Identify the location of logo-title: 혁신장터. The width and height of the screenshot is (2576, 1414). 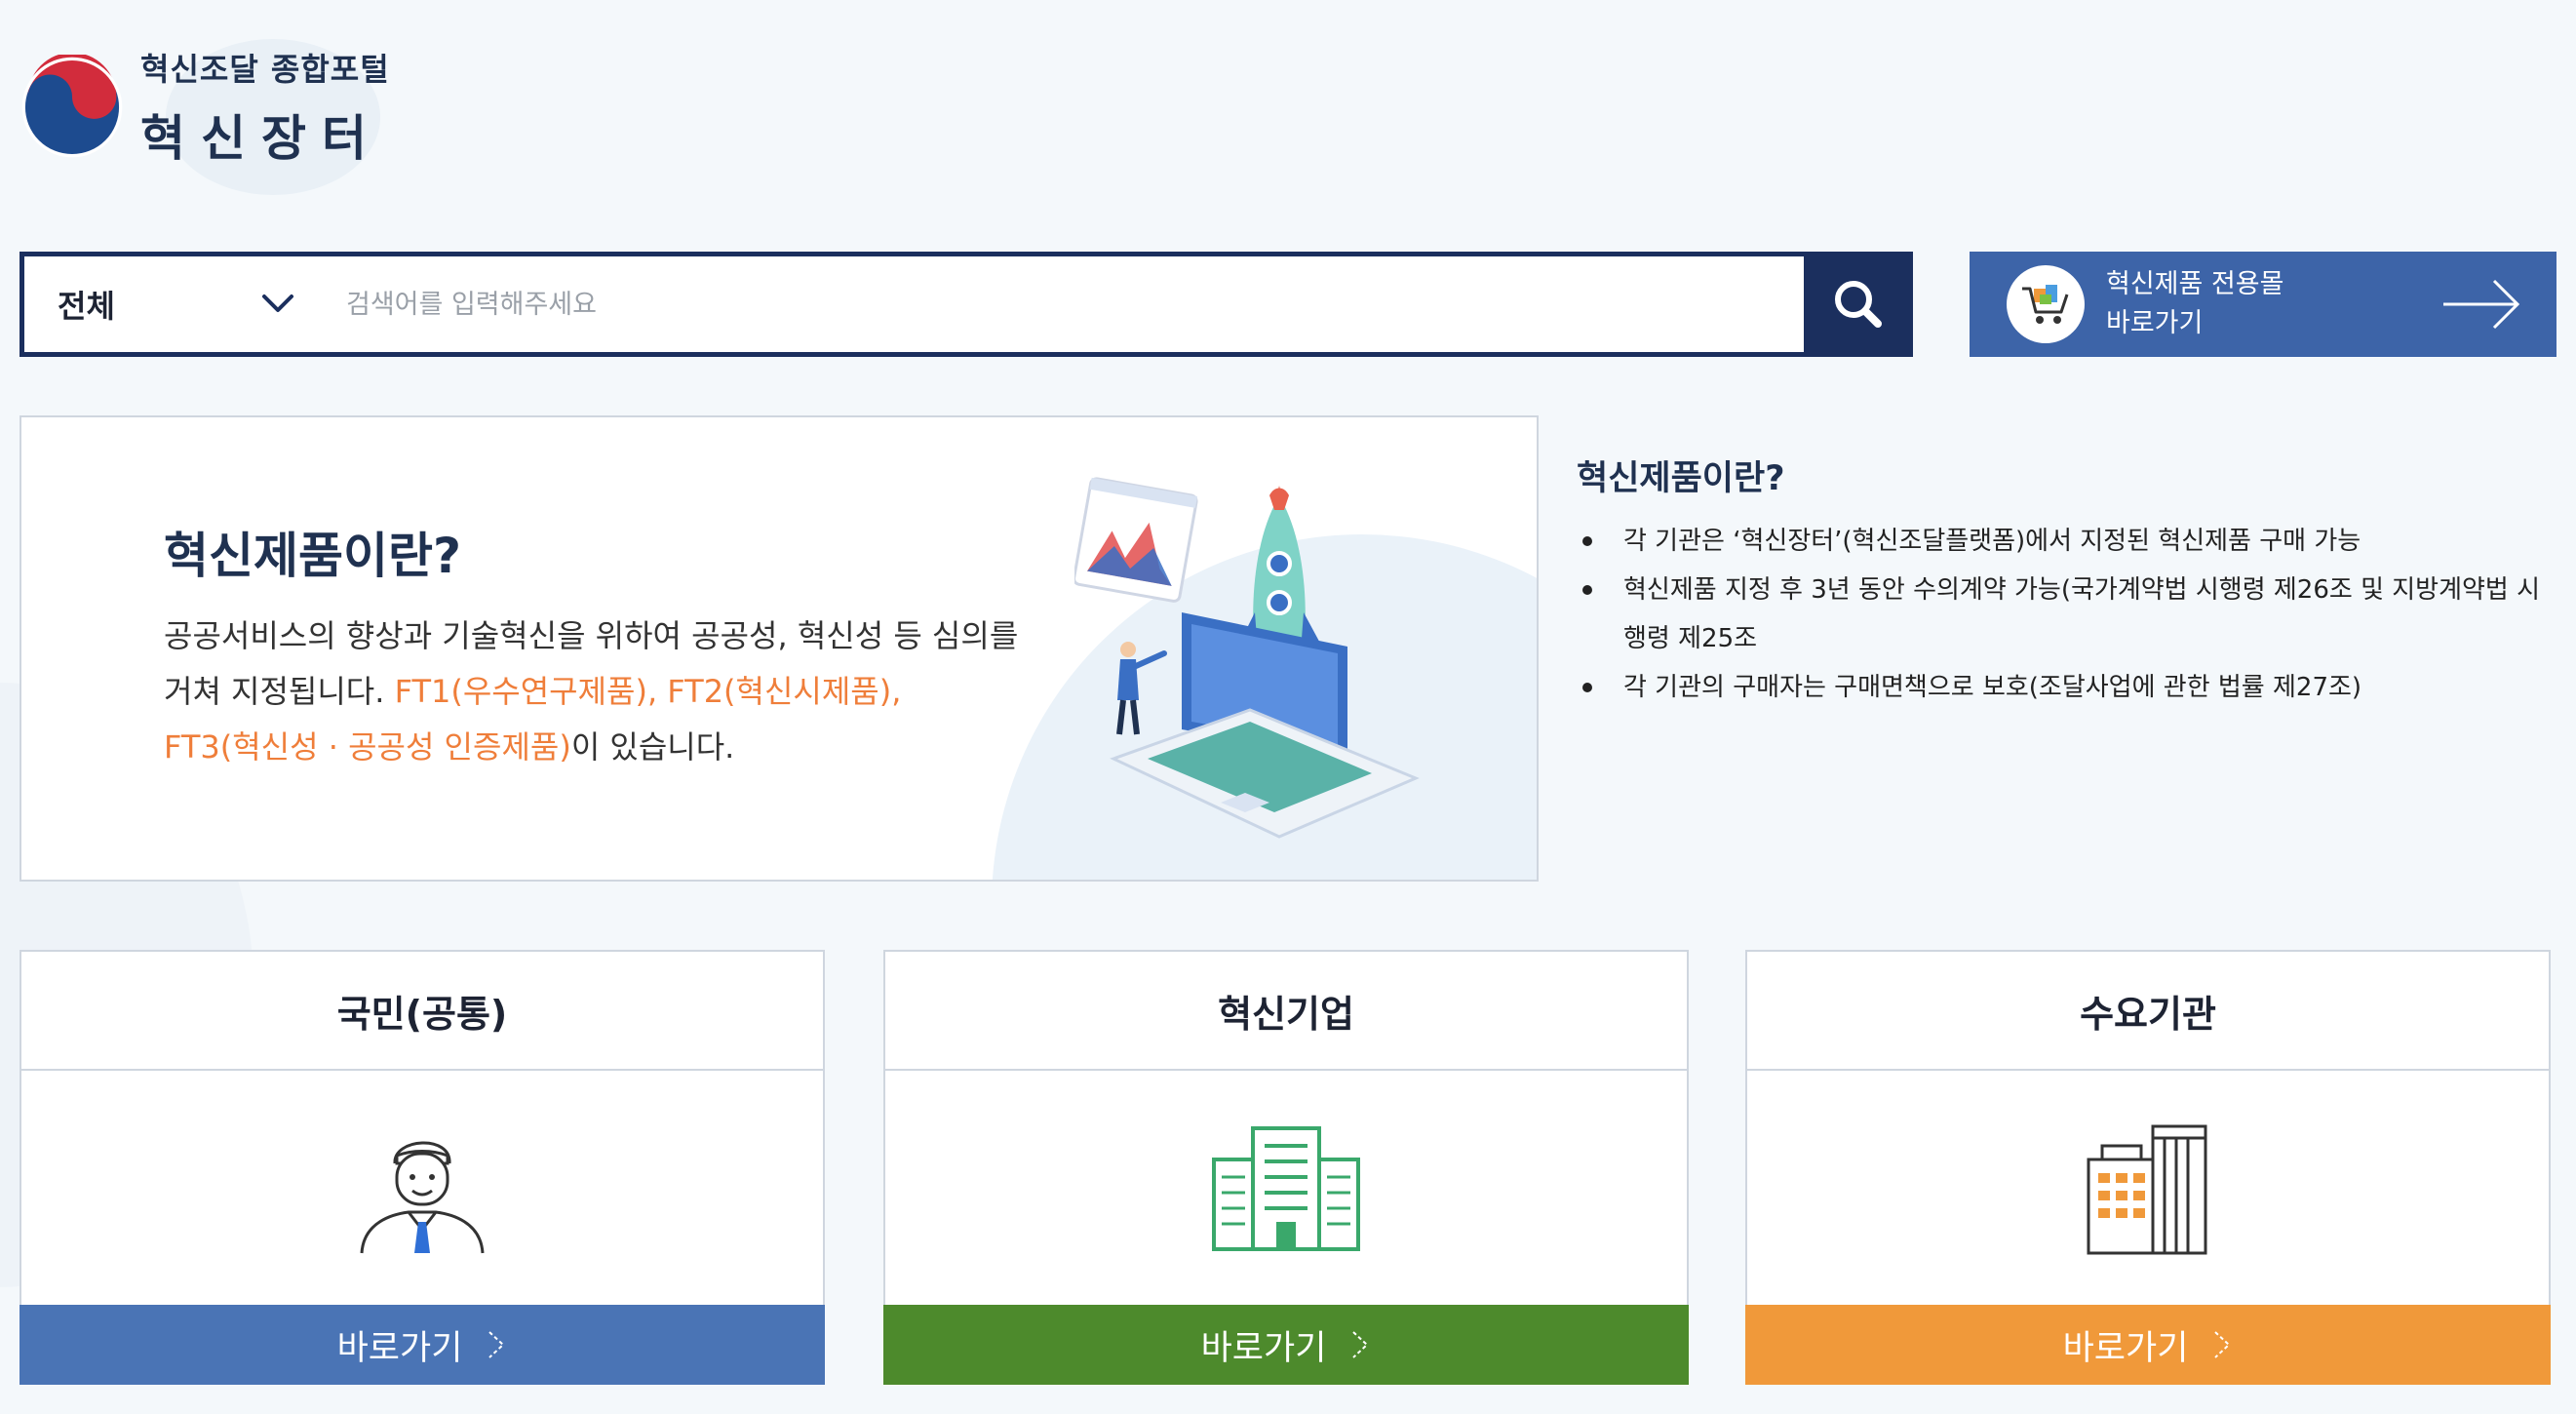
(261, 138).